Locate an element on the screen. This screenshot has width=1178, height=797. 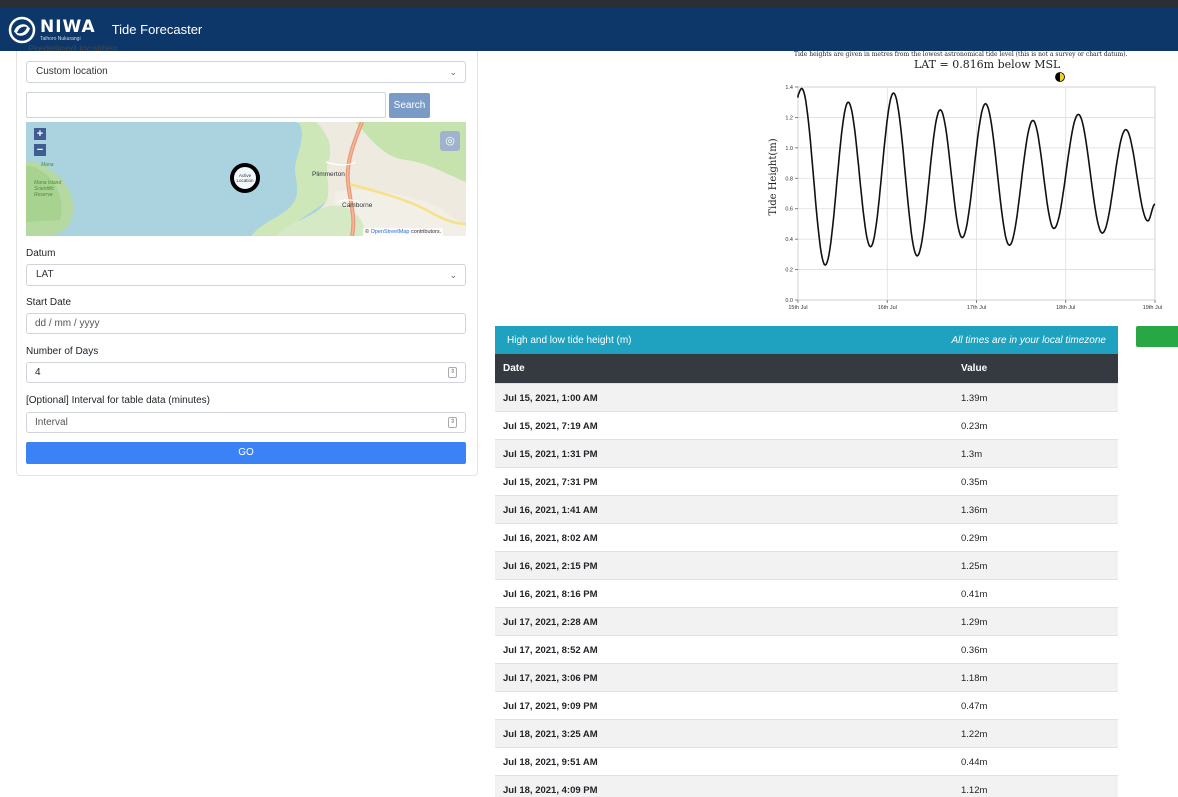
start-date-label: Start Date is located at coordinates (49, 302).